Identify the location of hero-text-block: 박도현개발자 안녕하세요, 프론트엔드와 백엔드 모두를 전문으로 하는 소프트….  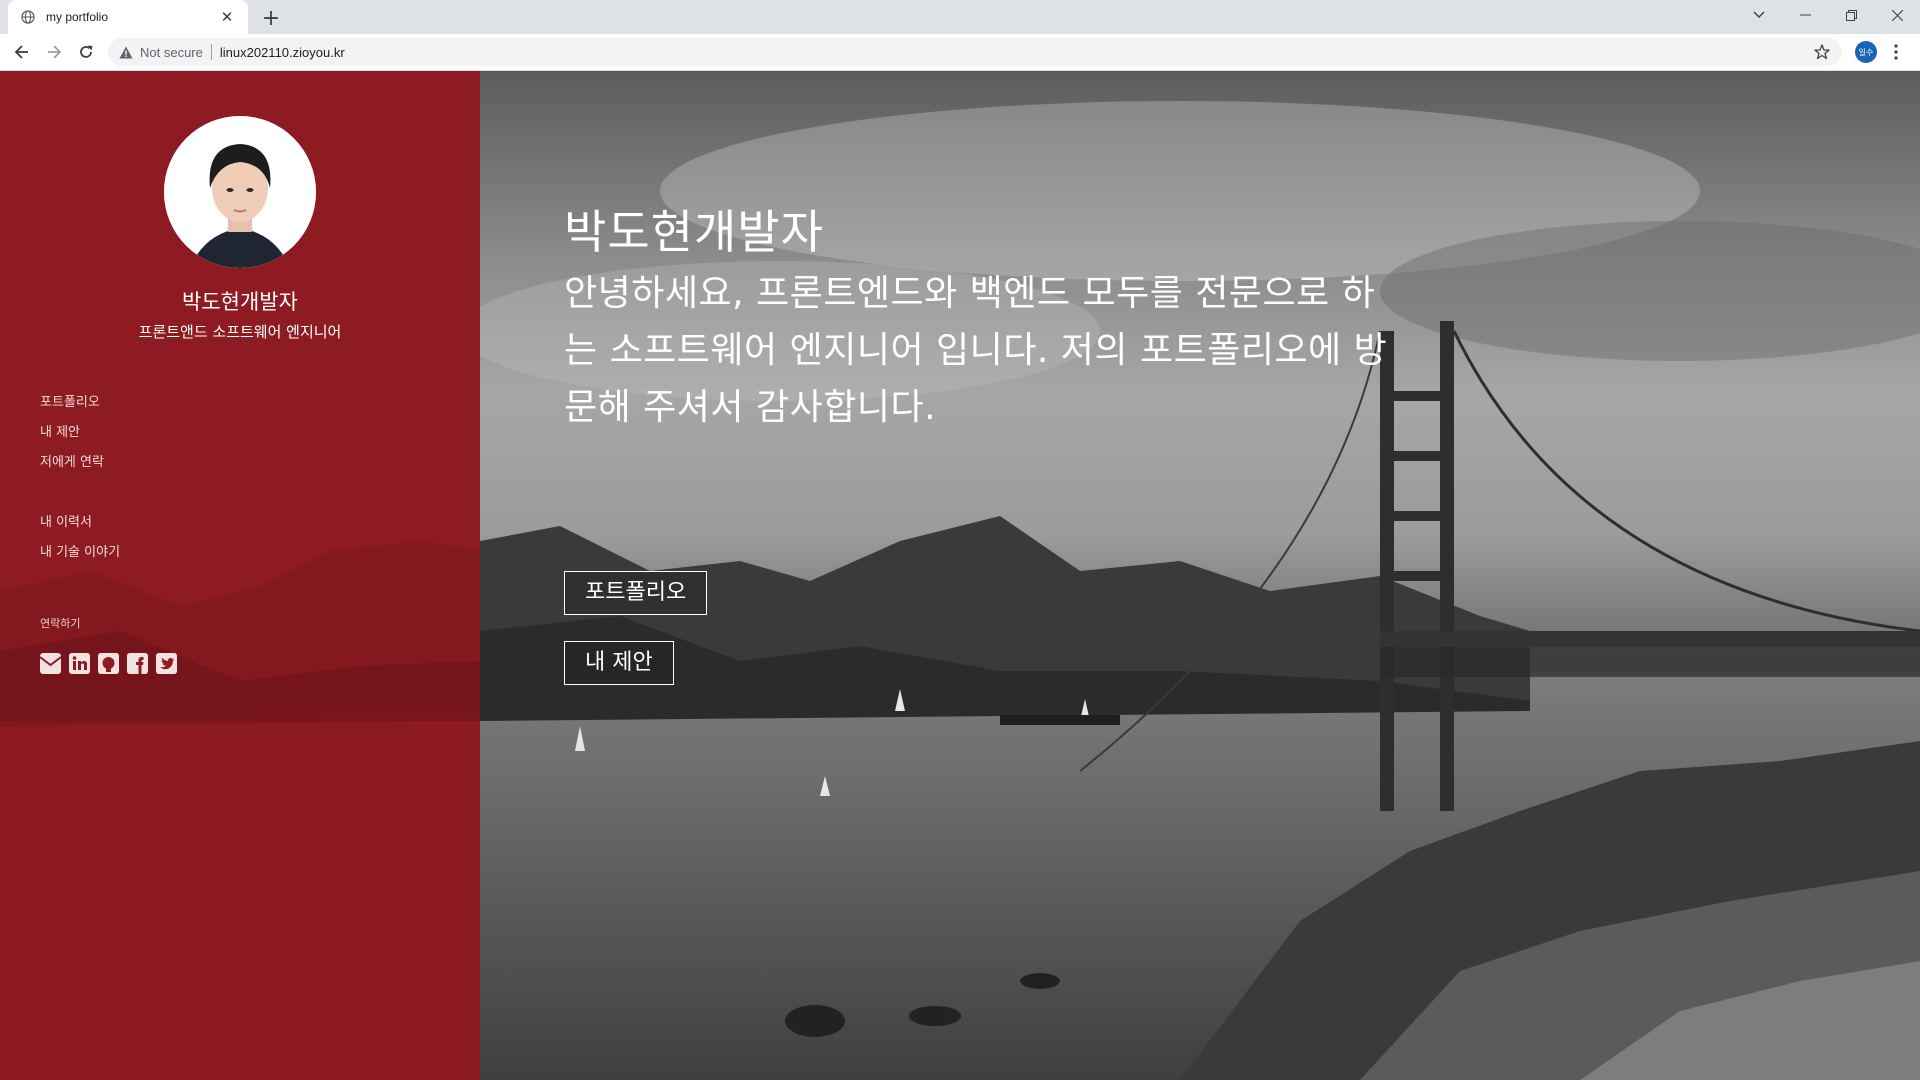
(979, 318).